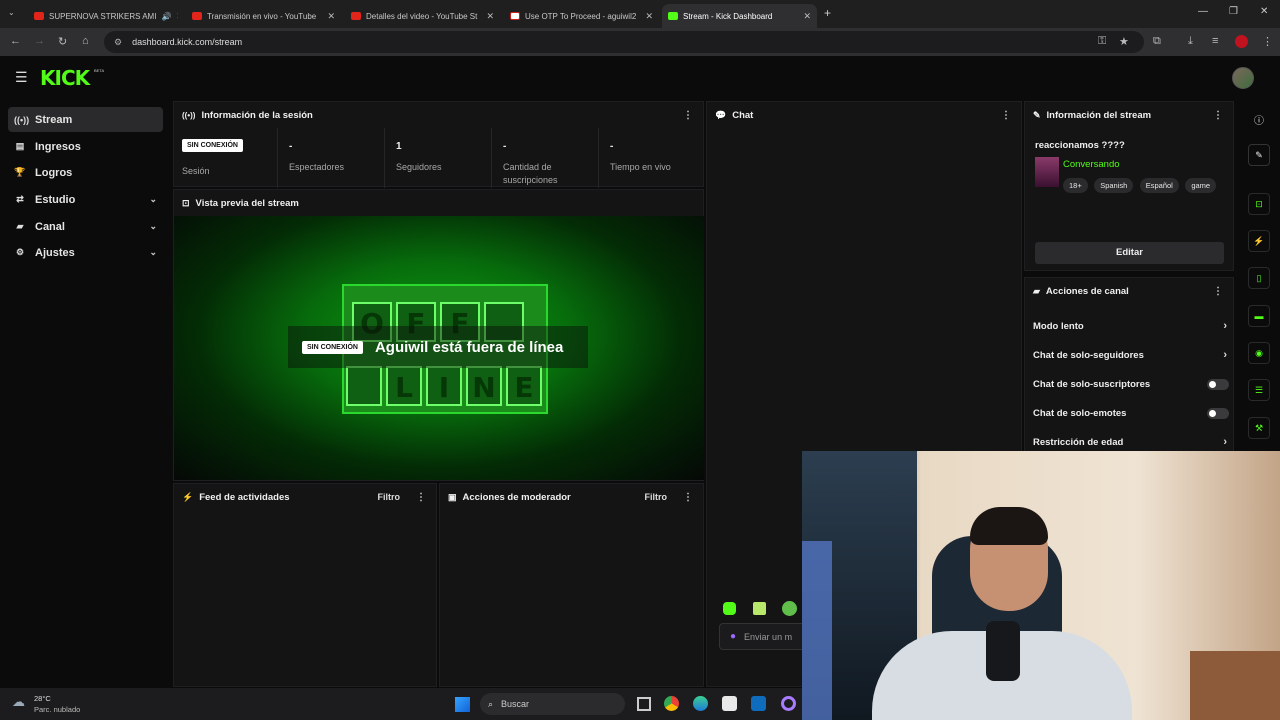 The width and height of the screenshot is (1280, 720). Describe the element at coordinates (1241, 41) in the screenshot. I see `profile-avatar-icon` at that location.